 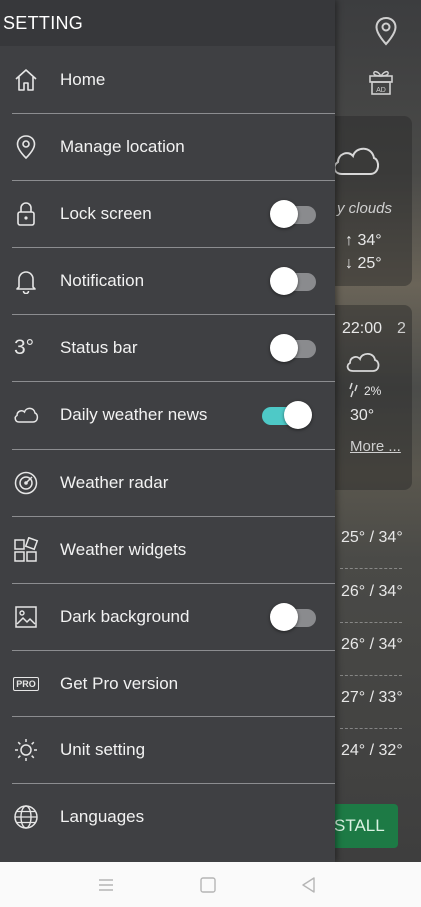 What do you see at coordinates (372, 750) in the screenshot?
I see `daily-row-5: 24° / 32°` at bounding box center [372, 750].